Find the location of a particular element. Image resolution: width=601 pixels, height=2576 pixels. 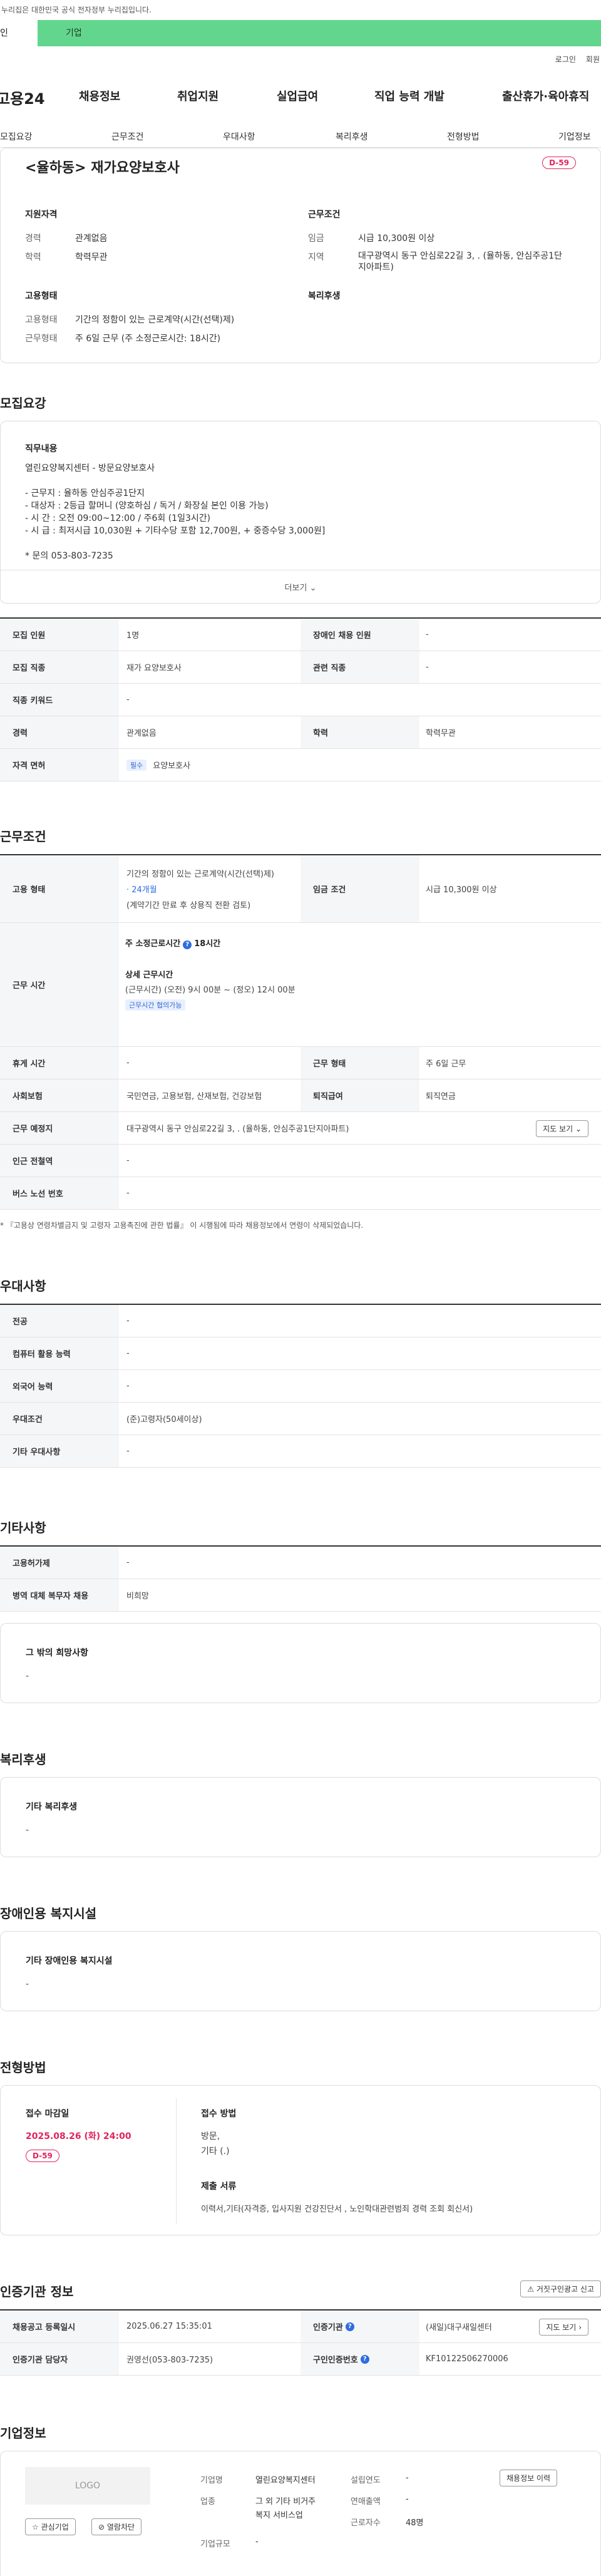

table-row: 사회보험 국민연금, 고용보험, 산재보험, 건강보험 퇴직급여 퇴직연금 is located at coordinates (300, 1096).